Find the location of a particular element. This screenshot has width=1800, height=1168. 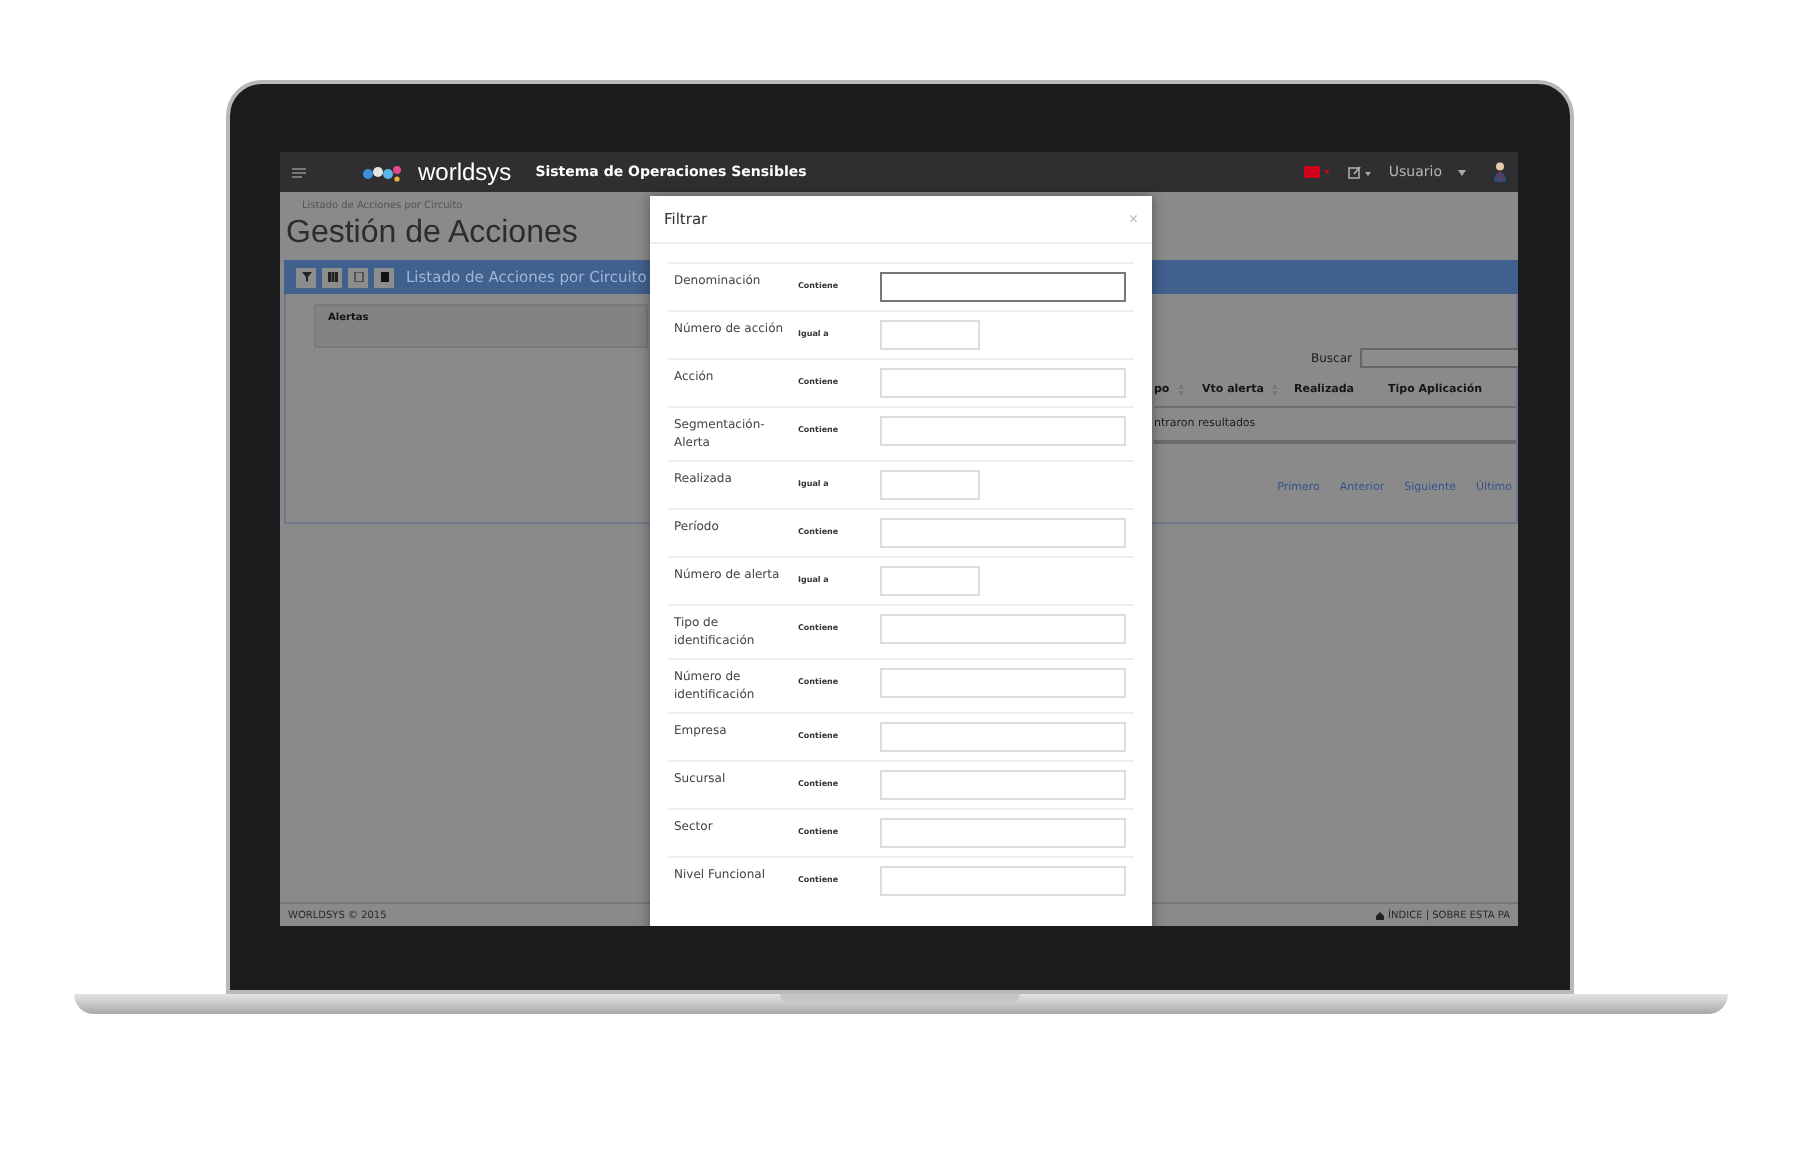

avatar-icon is located at coordinates (1500, 172).